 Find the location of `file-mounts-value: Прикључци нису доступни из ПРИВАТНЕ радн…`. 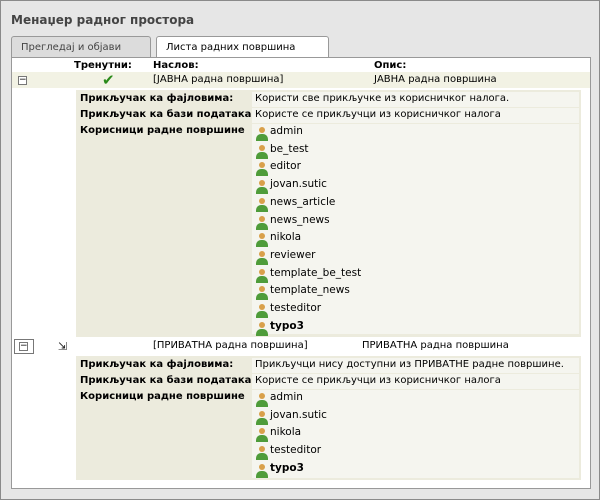

file-mounts-value: Прикључци нису доступни из ПРИВАТНЕ радн… is located at coordinates (415, 365).